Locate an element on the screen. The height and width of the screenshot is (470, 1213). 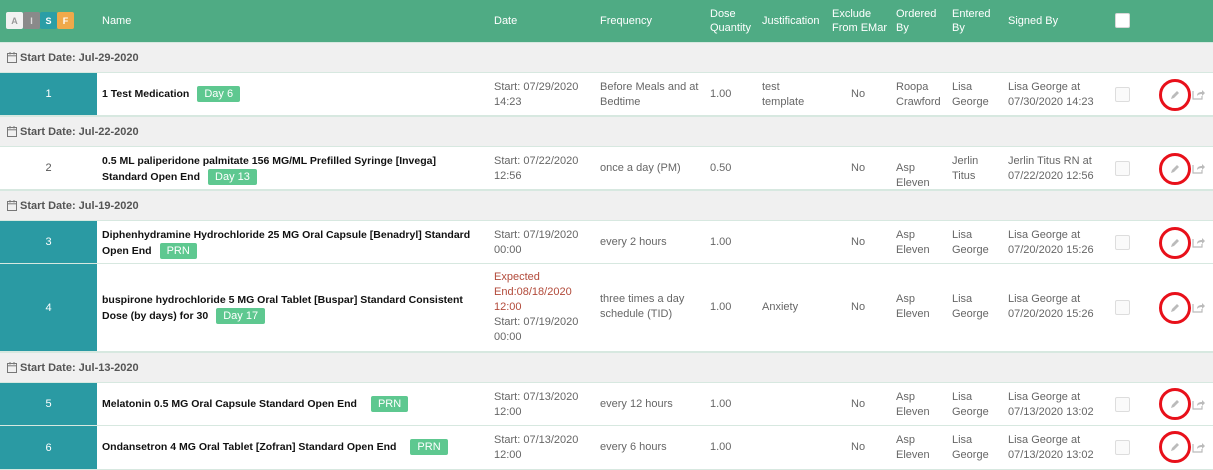
day-badge: Day 6 is located at coordinates (219, 94).